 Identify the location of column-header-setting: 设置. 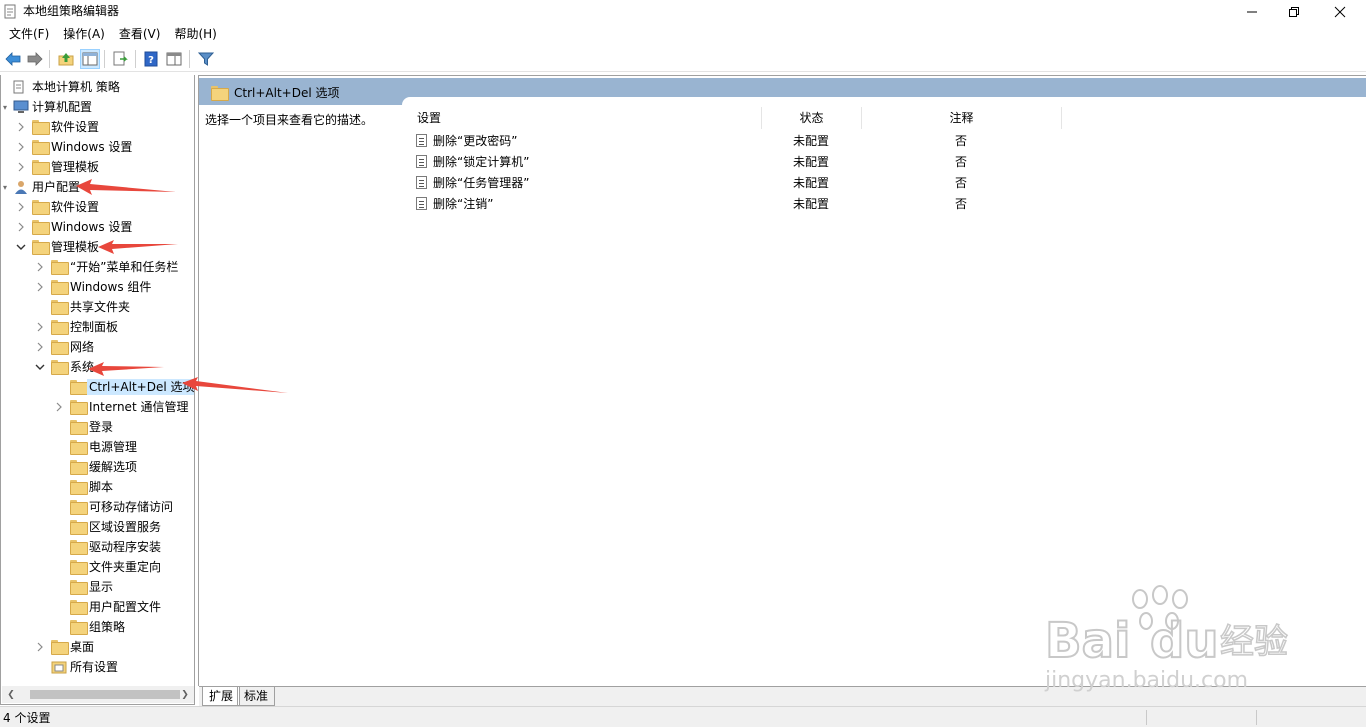
(586, 118).